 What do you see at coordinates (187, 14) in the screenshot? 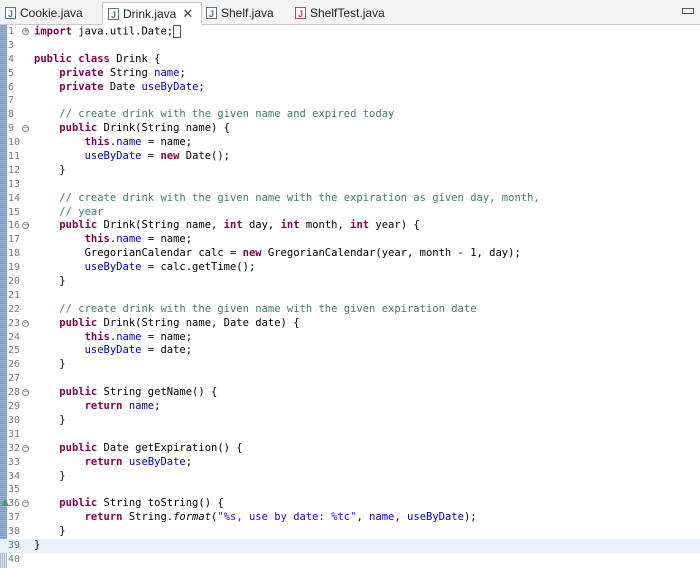
I see `close-icon: ✕` at bounding box center [187, 14].